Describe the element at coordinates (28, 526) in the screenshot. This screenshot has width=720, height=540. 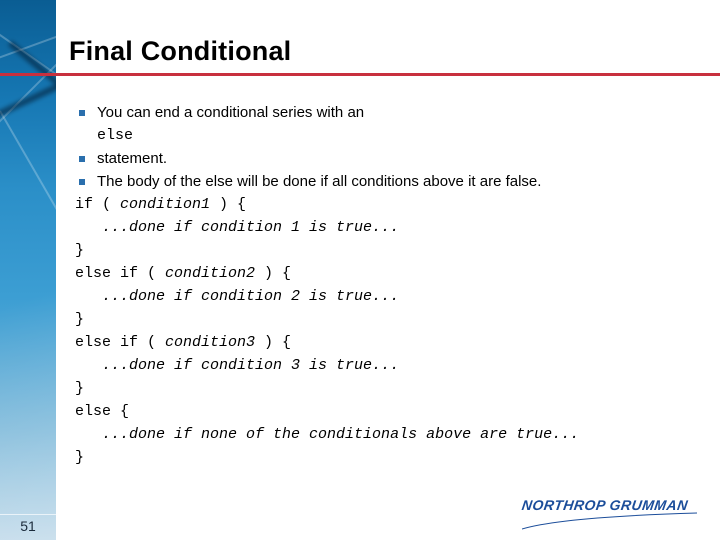
I see `page-number: 51` at that location.